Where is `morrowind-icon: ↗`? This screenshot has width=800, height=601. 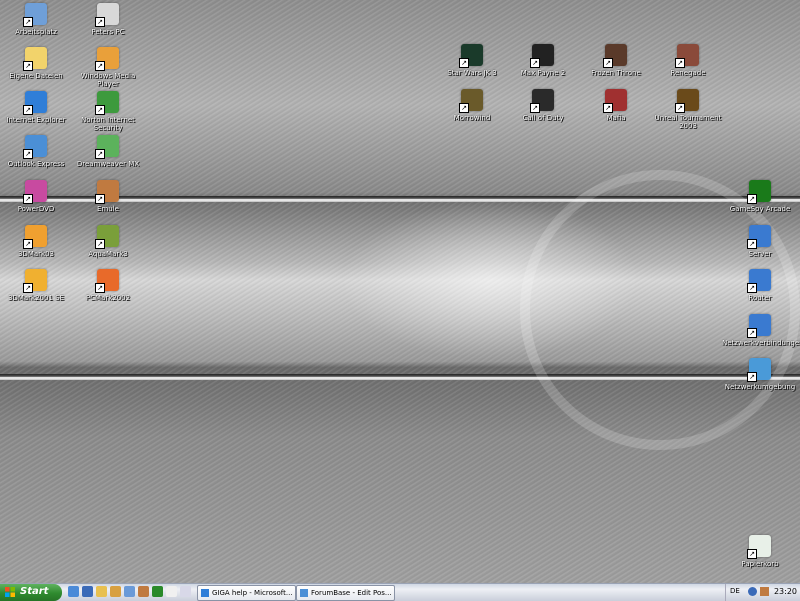 morrowind-icon: ↗ is located at coordinates (471, 101).